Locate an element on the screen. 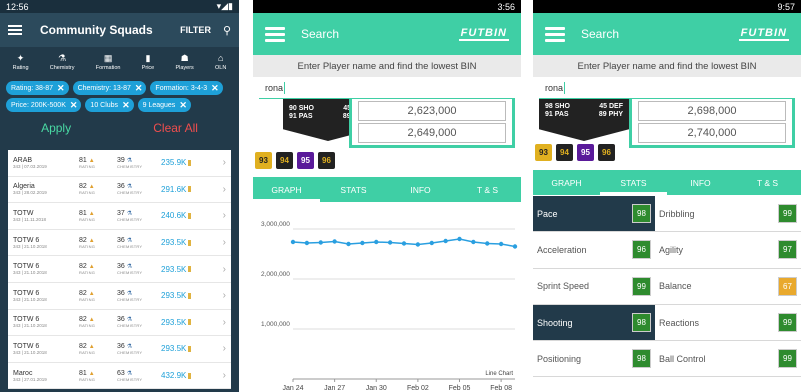 This screenshot has width=801, height=392. squad-rating: 81 is located at coordinates (83, 213).